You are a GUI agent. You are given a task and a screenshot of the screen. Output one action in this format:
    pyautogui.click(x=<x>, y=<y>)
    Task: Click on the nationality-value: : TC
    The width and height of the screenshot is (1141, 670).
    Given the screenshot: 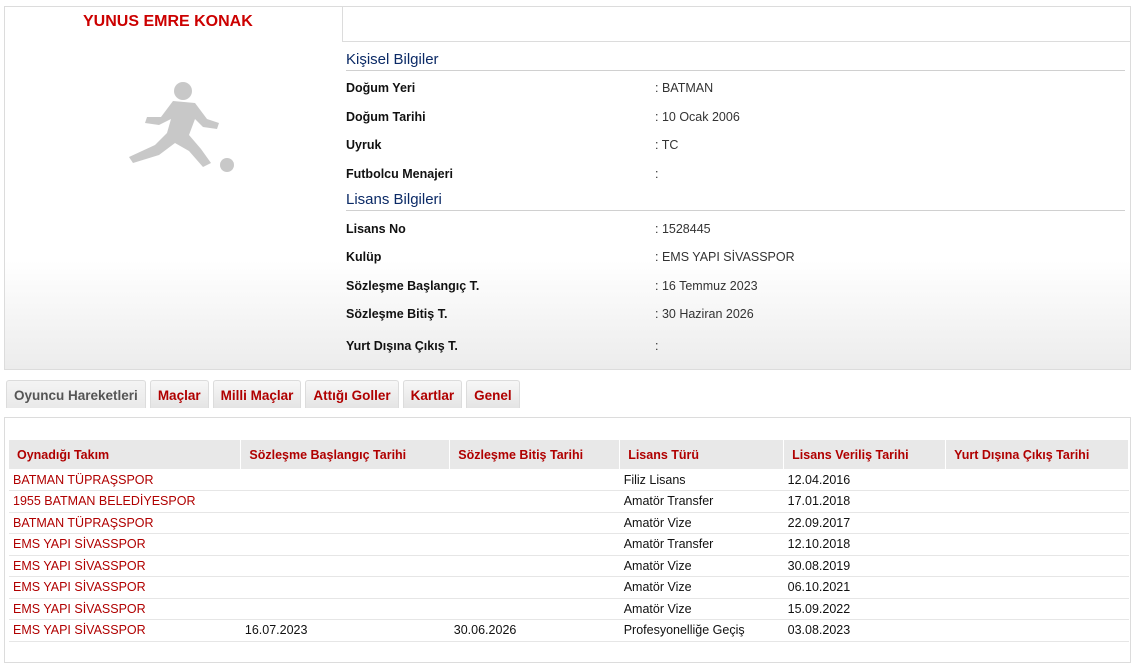 What is the action you would take?
    pyautogui.click(x=667, y=145)
    